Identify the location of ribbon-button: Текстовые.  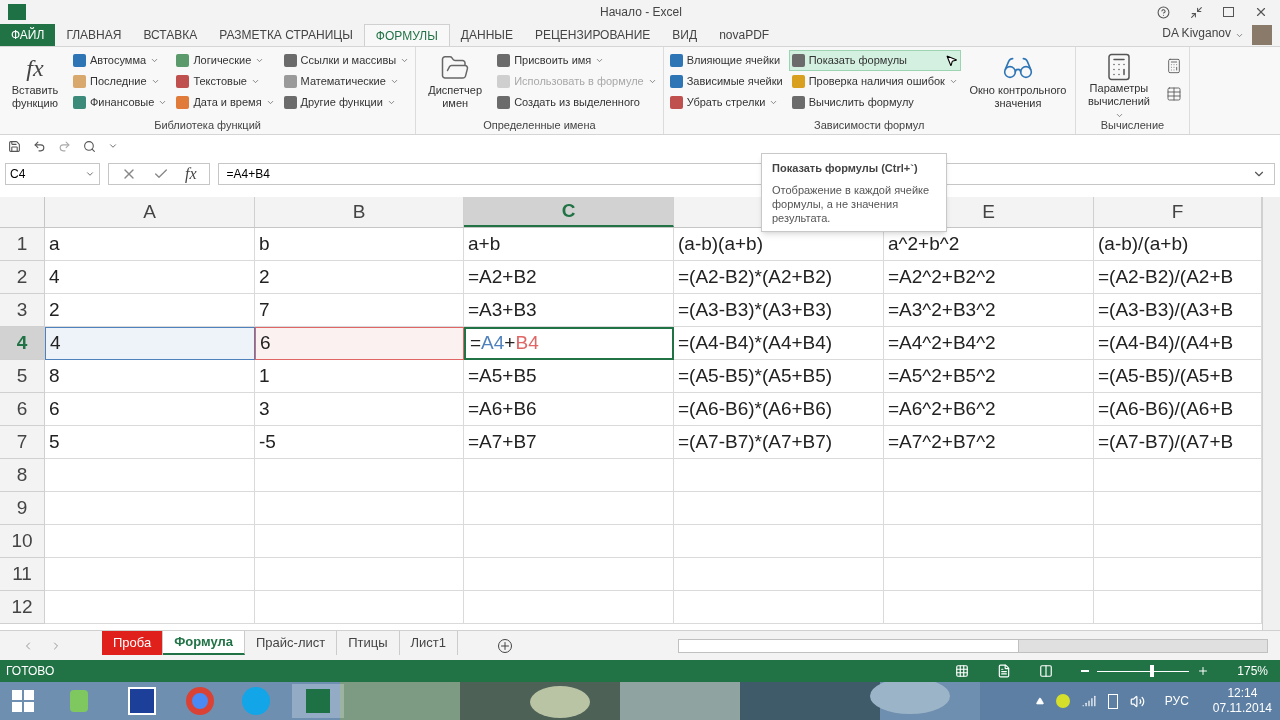
(225, 81).